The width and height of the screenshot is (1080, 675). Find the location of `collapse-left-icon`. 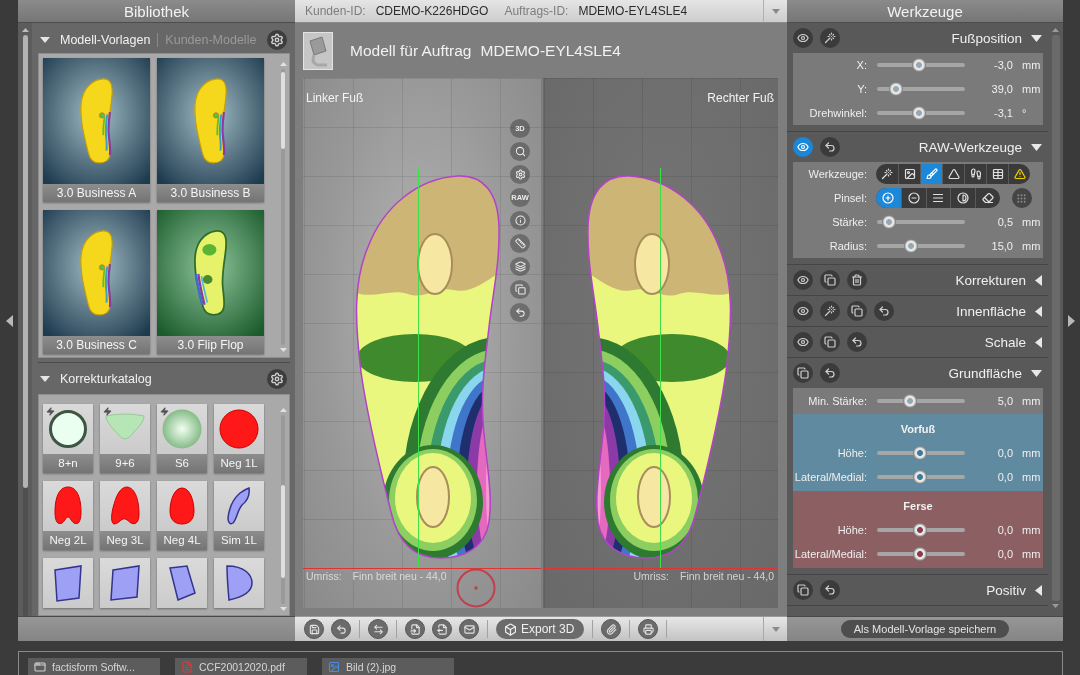

collapse-left-icon is located at coordinates (9, 320).